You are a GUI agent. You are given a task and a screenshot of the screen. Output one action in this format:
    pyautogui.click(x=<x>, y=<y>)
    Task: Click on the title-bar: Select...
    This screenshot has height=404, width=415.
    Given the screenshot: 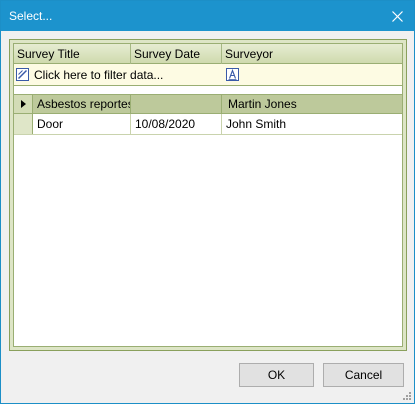 What is the action you would take?
    pyautogui.click(x=207, y=16)
    